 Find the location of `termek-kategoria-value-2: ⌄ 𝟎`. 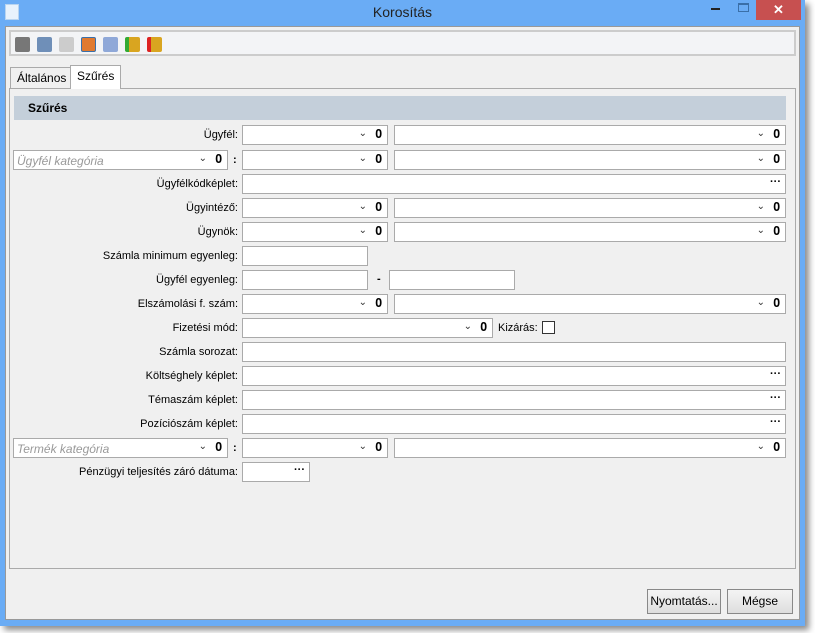

termek-kategoria-value-2: ⌄ 𝟎 is located at coordinates (590, 448).